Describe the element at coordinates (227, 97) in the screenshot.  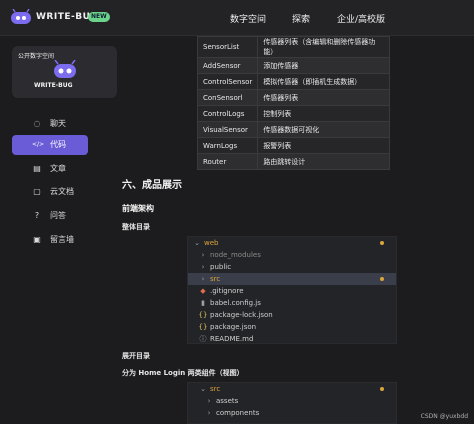
I see `table-cell-component: ConSensorl` at that location.